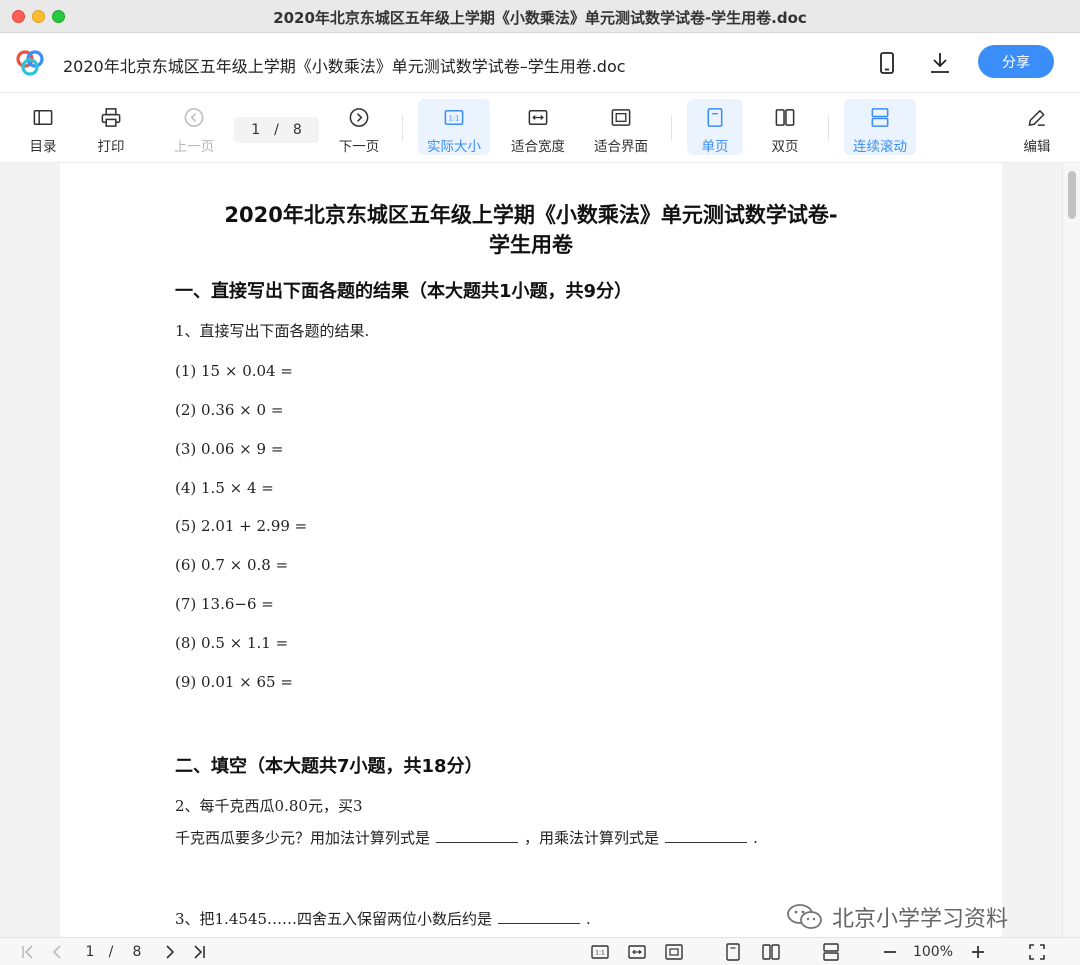 The image size is (1080, 965). What do you see at coordinates (1016, 61) in the screenshot?
I see `share-button: 分享` at bounding box center [1016, 61].